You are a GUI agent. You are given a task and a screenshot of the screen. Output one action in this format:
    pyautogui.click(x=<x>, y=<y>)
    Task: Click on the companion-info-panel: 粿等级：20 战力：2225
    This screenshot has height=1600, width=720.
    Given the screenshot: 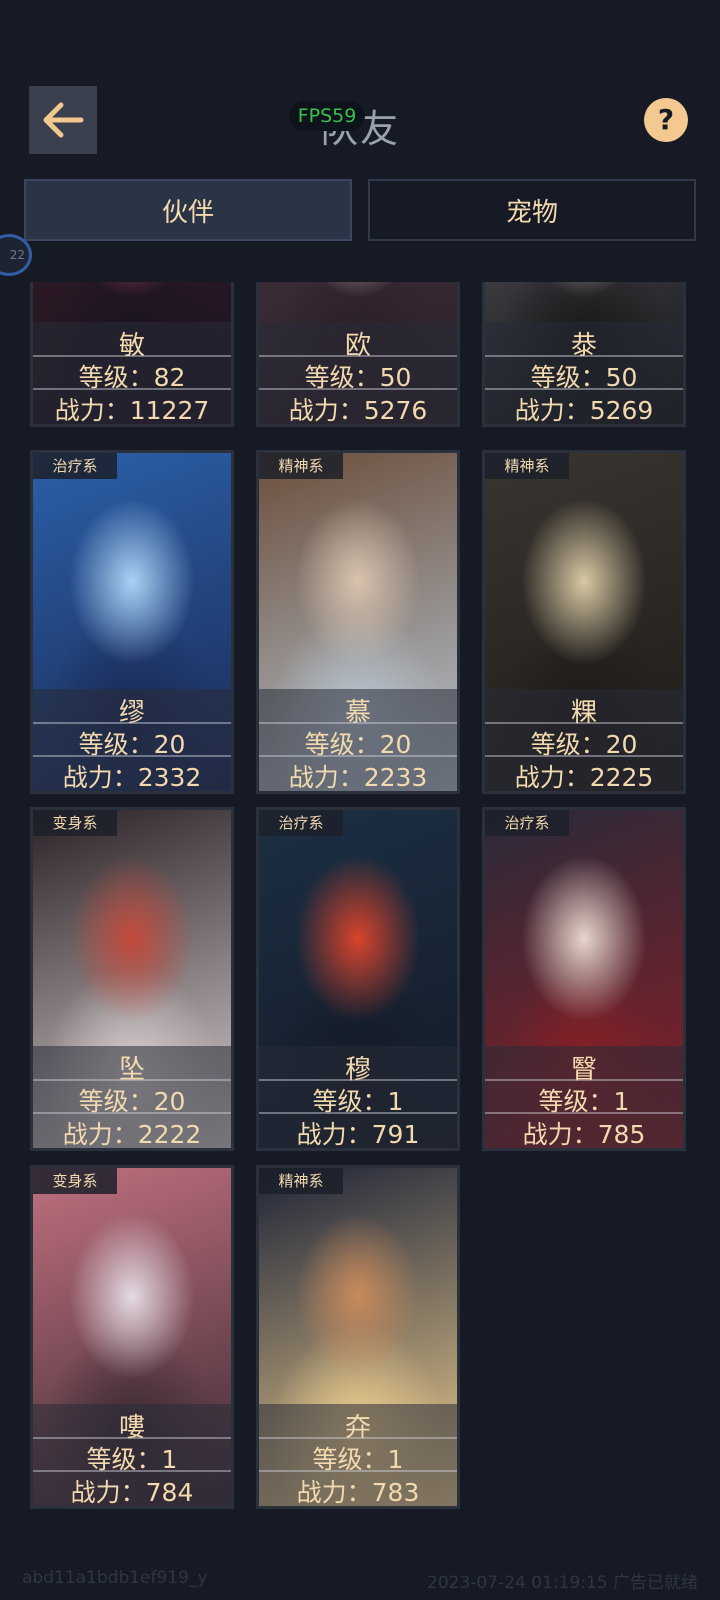 What is the action you would take?
    pyautogui.click(x=584, y=740)
    